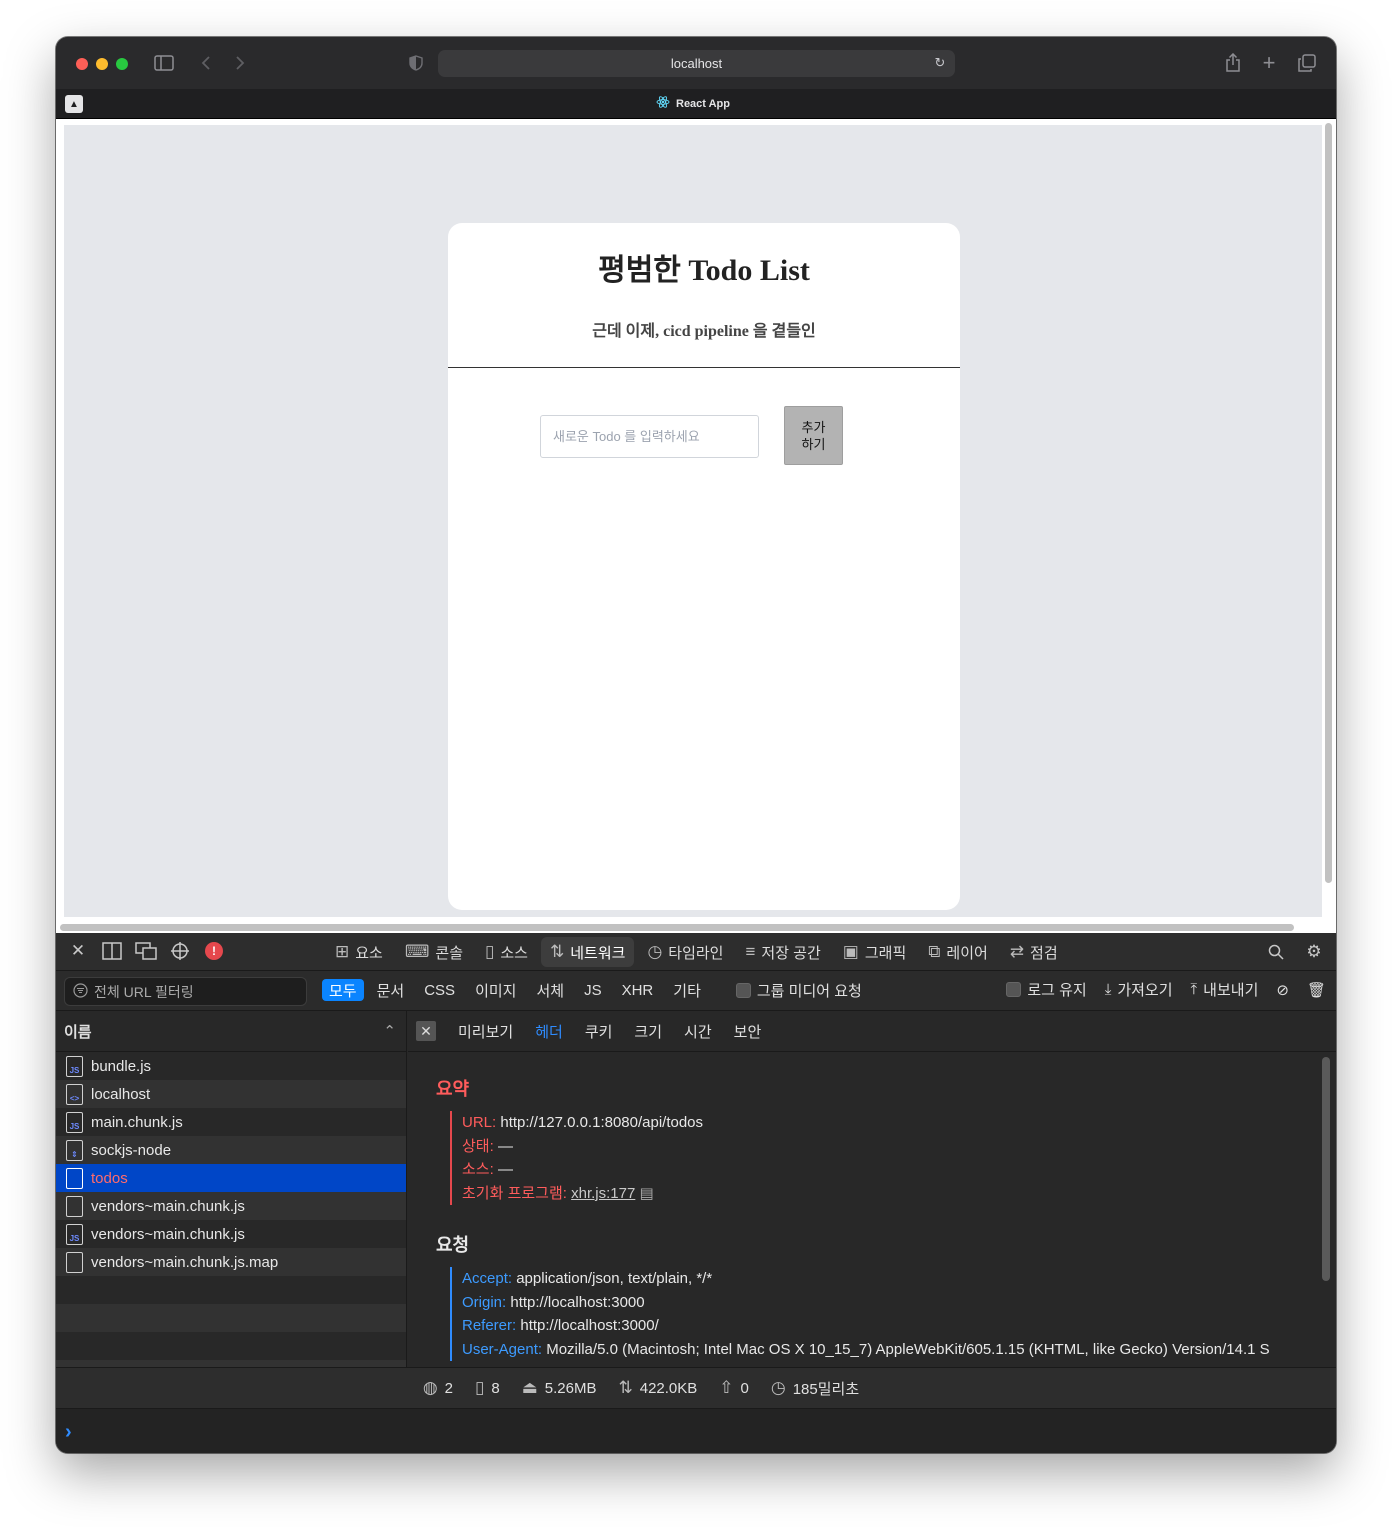 This screenshot has width=1392, height=1527. Describe the element at coordinates (121, 1066) in the screenshot. I see `request-name: bundle.js` at that location.